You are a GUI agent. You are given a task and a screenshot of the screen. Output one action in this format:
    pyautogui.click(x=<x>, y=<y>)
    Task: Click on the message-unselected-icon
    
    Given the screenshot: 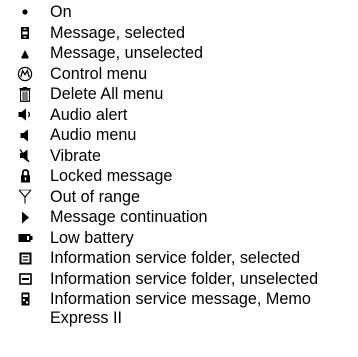 What is the action you would take?
    pyautogui.click(x=25, y=53)
    